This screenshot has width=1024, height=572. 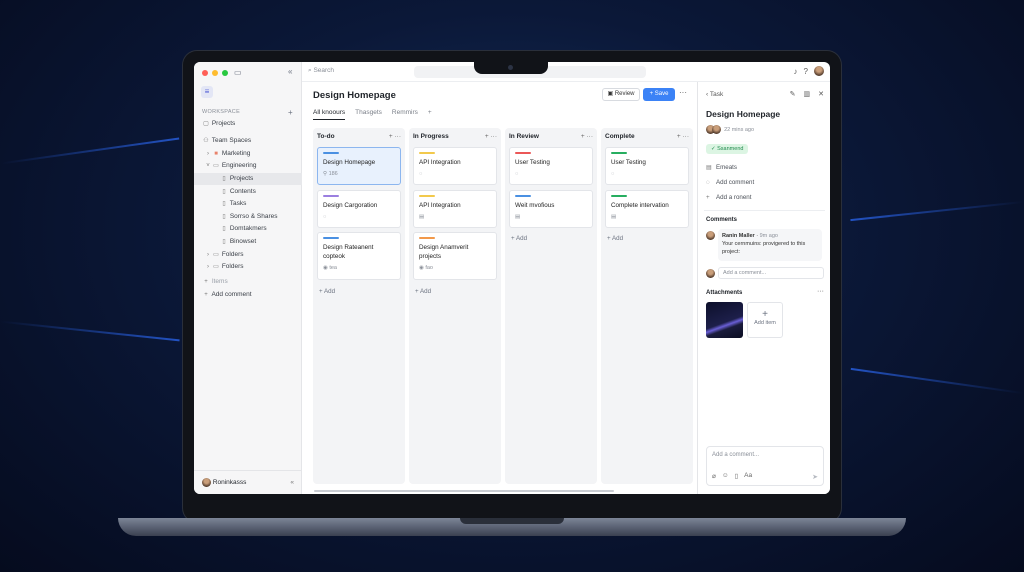 I want to click on panel-row-add-ronent: + Add a ronent, so click(x=728, y=197).